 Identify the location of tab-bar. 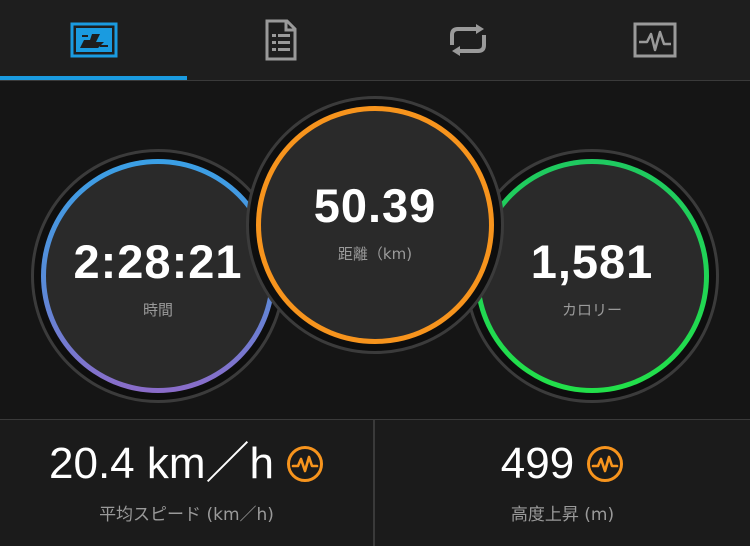
(375, 40).